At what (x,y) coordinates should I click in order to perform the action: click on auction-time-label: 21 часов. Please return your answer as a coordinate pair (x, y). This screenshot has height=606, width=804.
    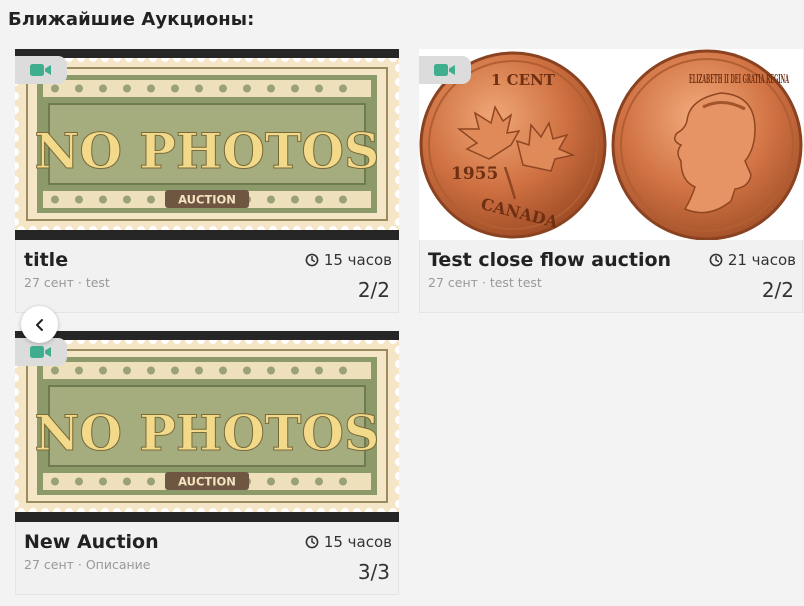
    Looking at the image, I should click on (761, 260).